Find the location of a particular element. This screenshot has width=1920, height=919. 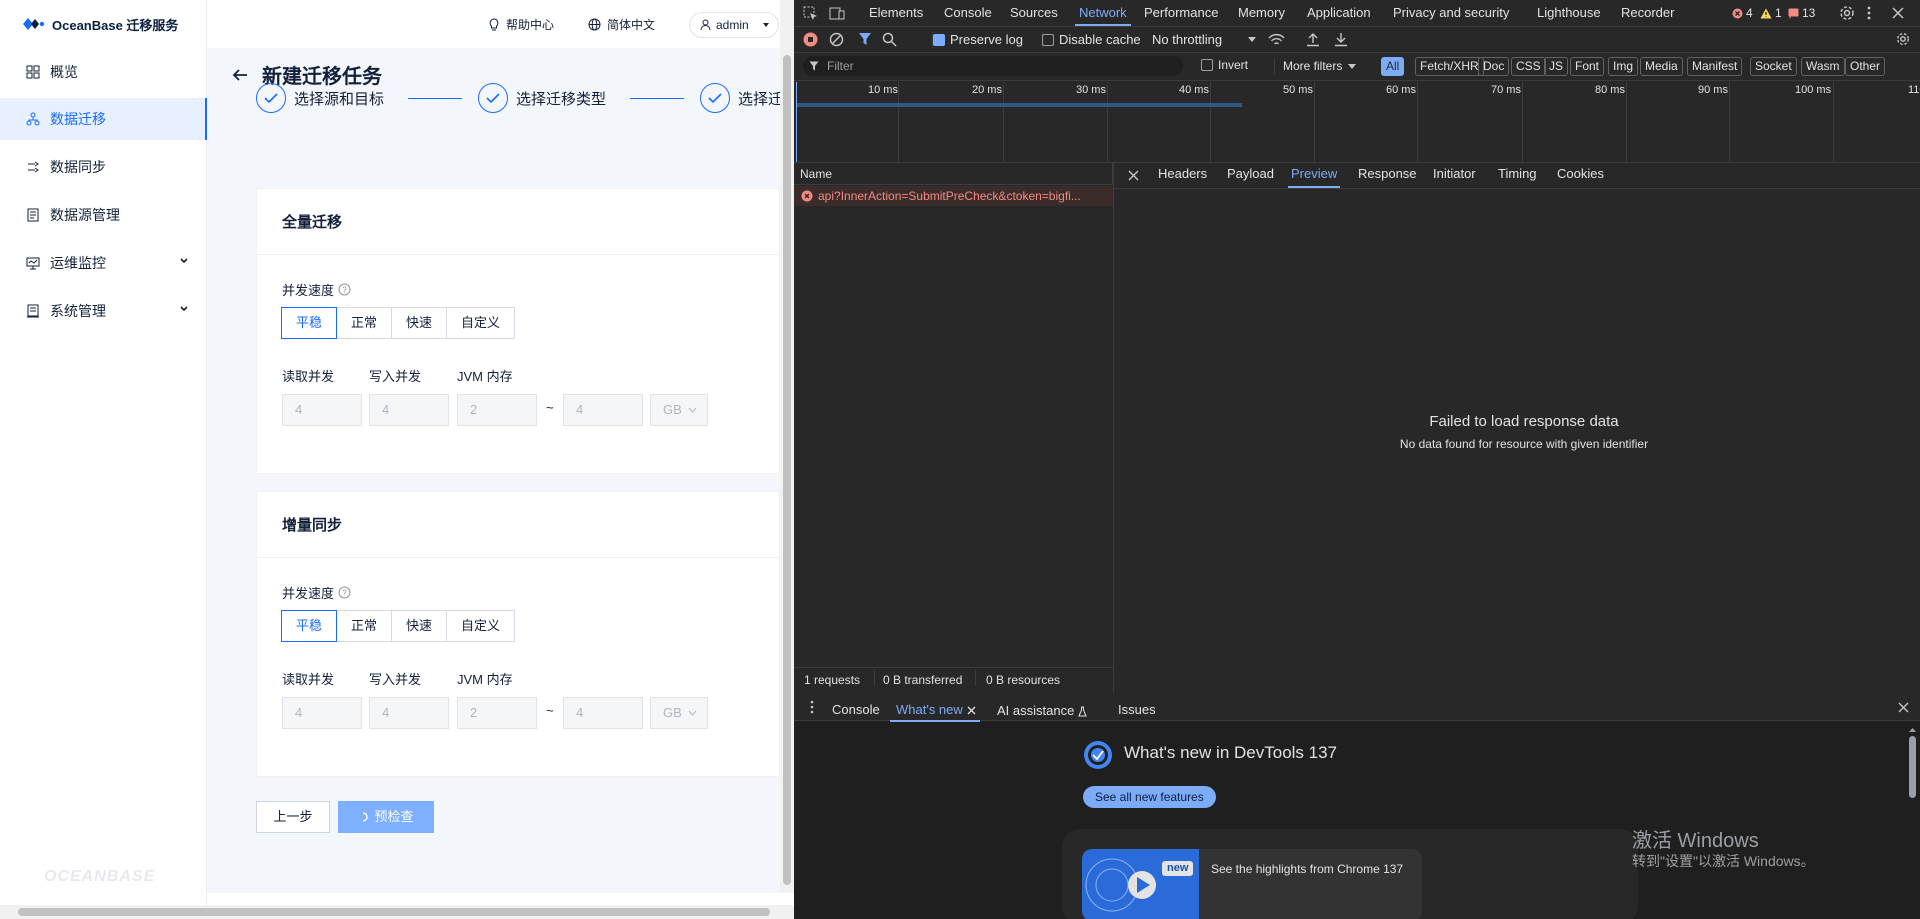

selection-handle is located at coordinates (796, 122).